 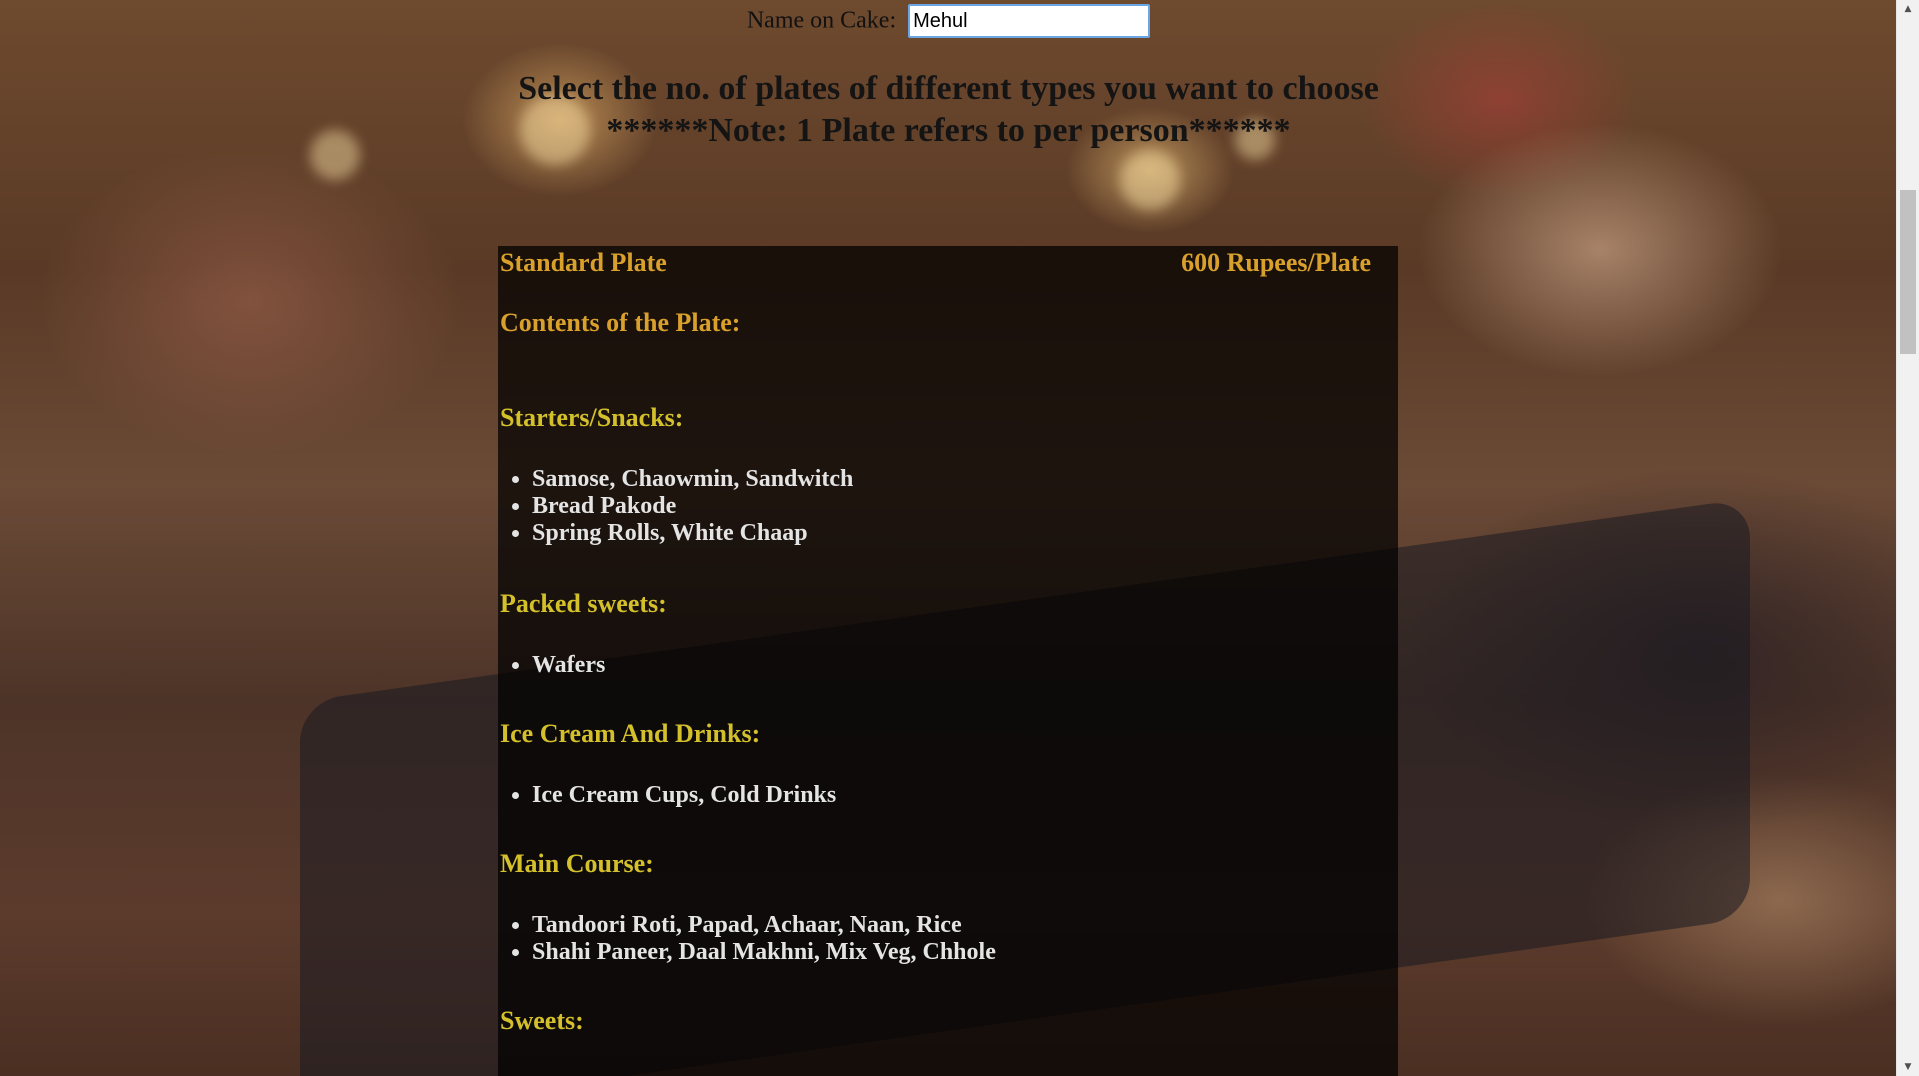 What do you see at coordinates (935, 266) in the screenshot?
I see `plate-header: Standard Plate 600 Rupees/Plate` at bounding box center [935, 266].